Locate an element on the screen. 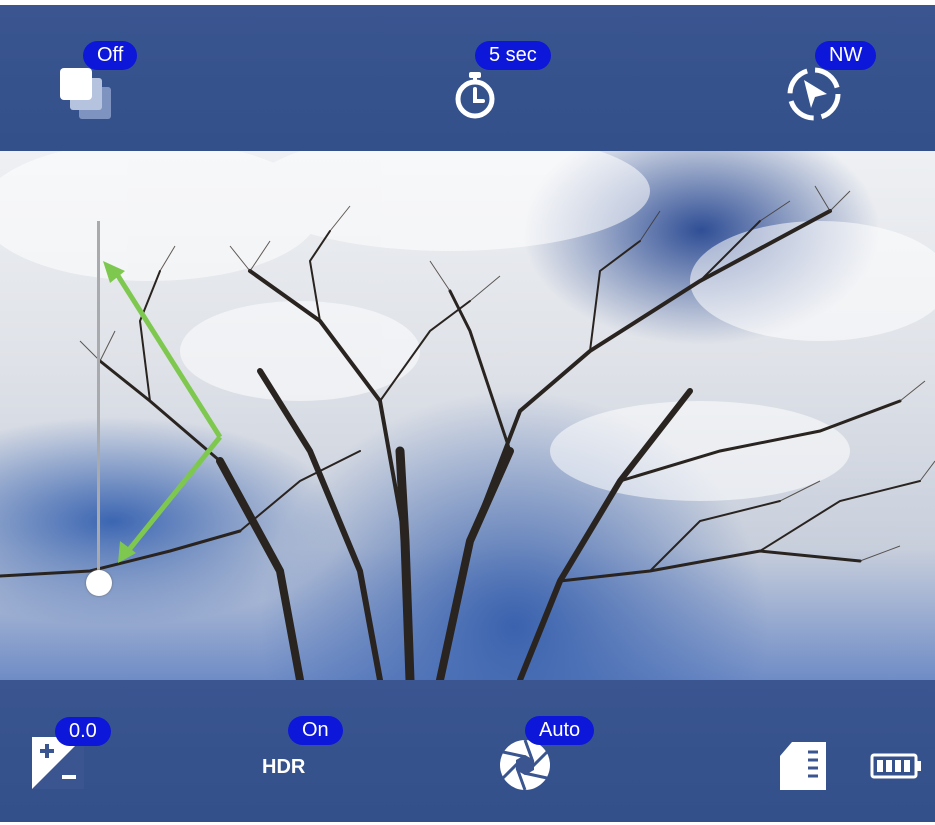 This screenshot has width=935, height=825. exposure-badge: 0.0 is located at coordinates (83, 731).